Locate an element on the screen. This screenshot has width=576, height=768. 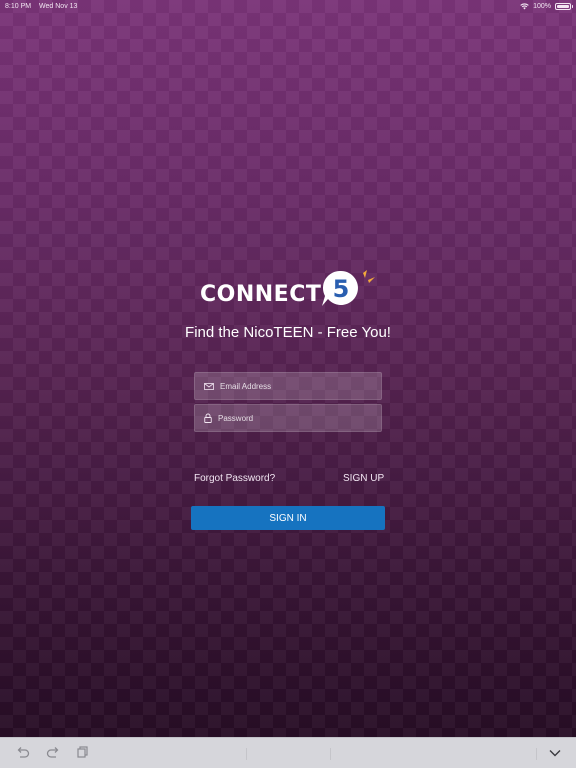
email-field is located at coordinates (288, 386).